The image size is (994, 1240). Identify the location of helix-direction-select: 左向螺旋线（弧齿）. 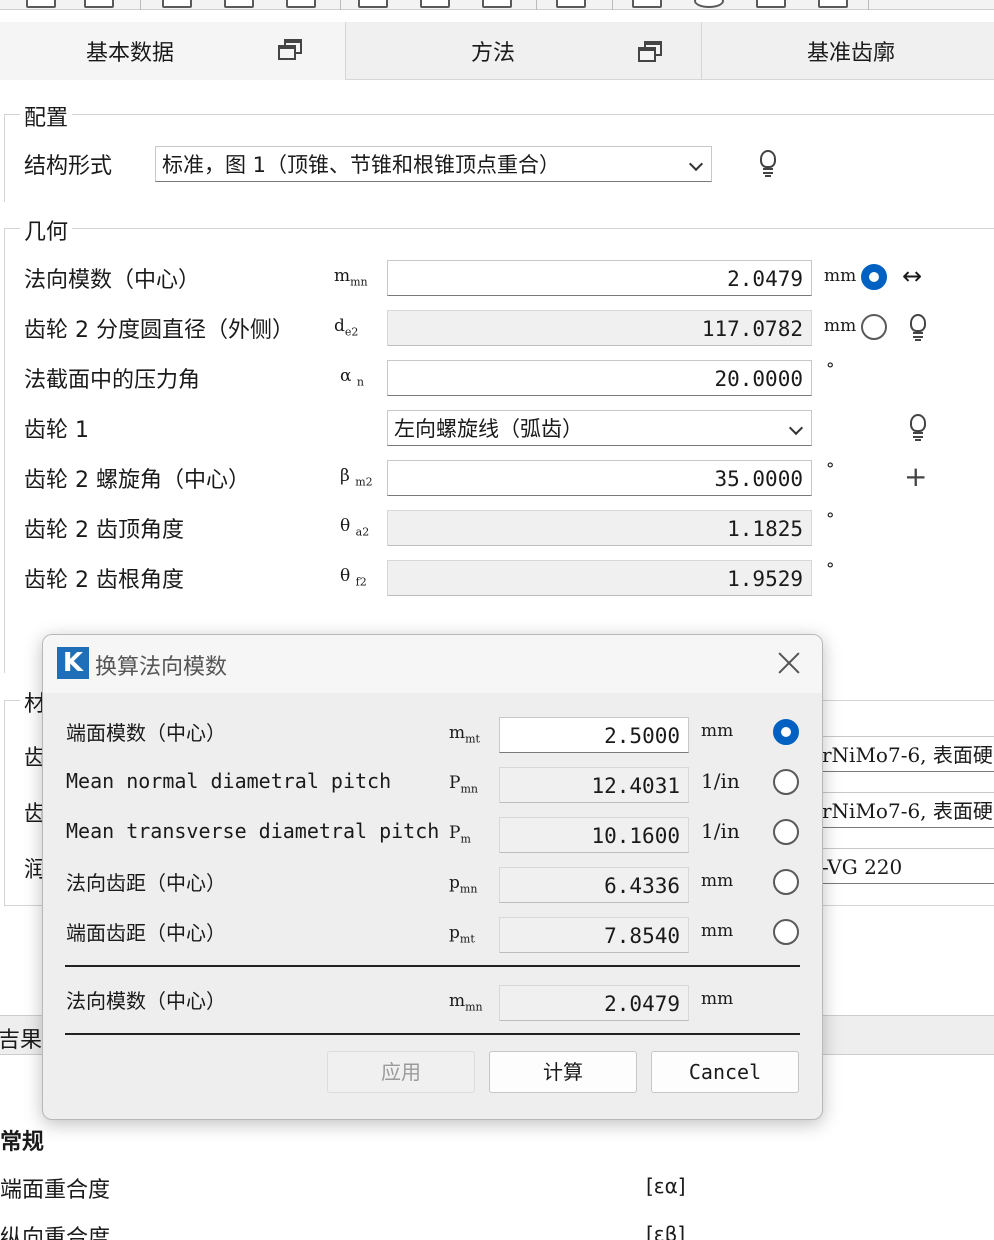
(599, 428).